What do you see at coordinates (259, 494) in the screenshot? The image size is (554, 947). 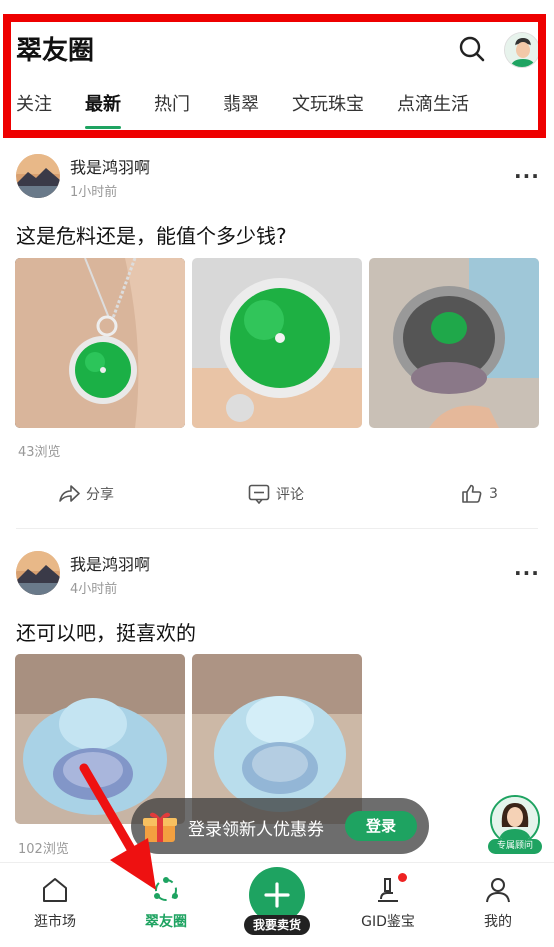 I see `comment-icon` at bounding box center [259, 494].